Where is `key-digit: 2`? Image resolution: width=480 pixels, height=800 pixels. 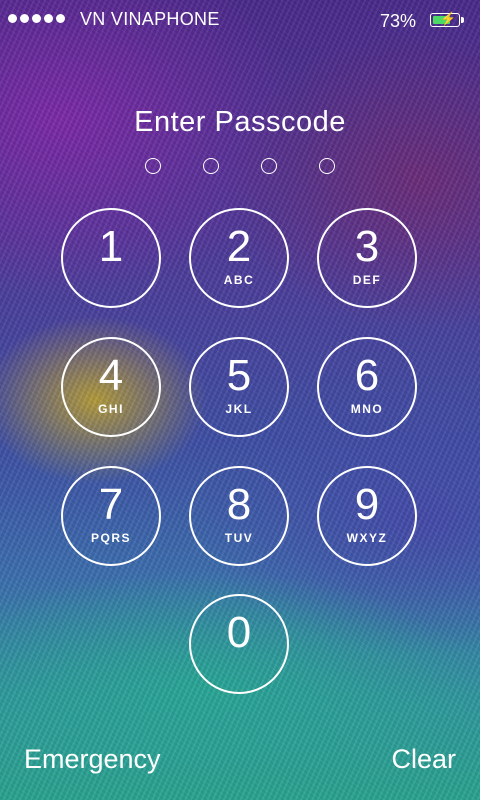 key-digit: 2 is located at coordinates (239, 246).